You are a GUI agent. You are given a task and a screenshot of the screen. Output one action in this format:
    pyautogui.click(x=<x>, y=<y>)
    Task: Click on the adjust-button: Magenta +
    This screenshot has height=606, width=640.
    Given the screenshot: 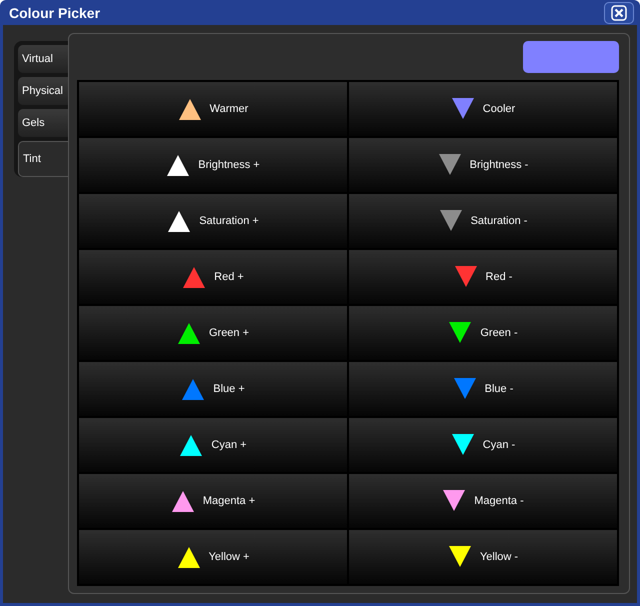 What is the action you would take?
    pyautogui.click(x=213, y=501)
    